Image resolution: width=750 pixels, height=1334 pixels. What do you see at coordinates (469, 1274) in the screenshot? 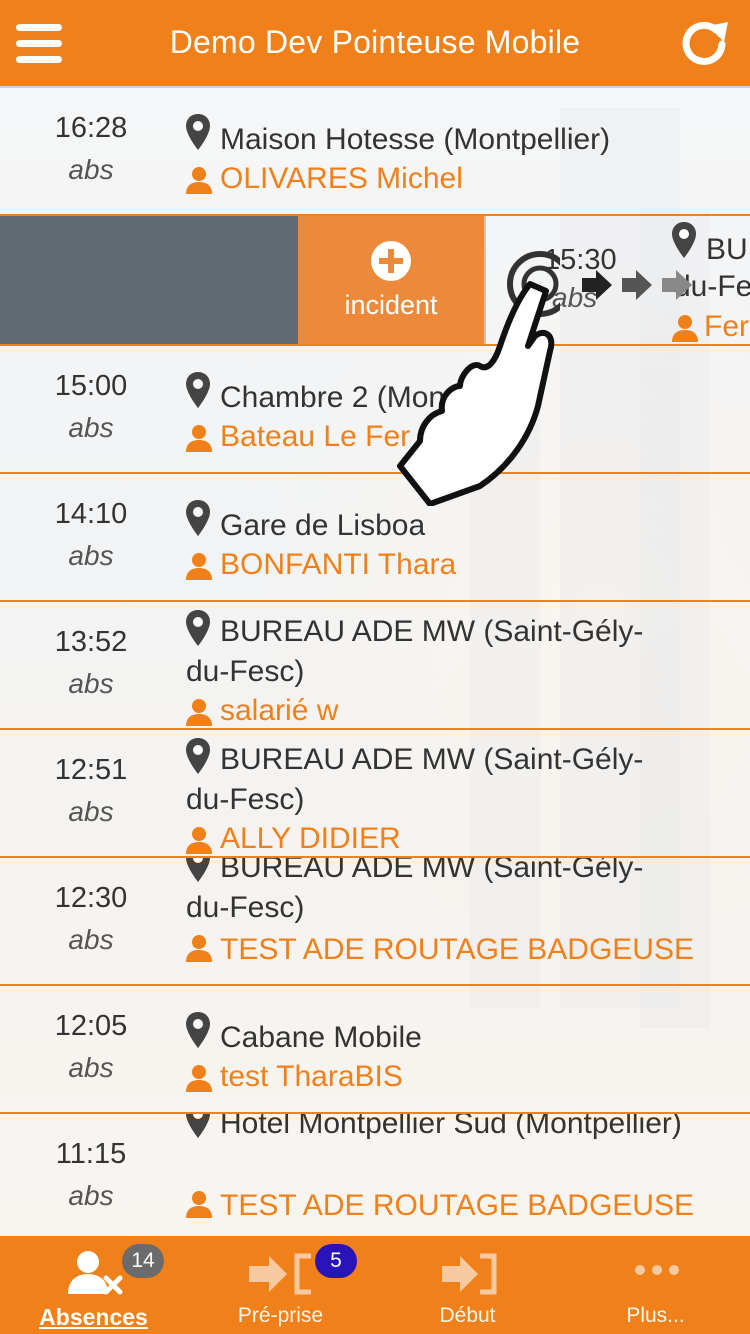
I see `arrow-into-door-icon` at bounding box center [469, 1274].